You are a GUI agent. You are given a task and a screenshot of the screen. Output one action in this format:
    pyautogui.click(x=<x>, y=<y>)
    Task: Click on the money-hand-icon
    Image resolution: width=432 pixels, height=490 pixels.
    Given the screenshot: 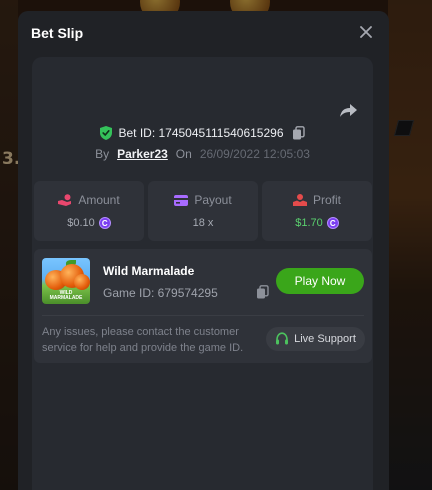 What is the action you would take?
    pyautogui.click(x=65, y=200)
    